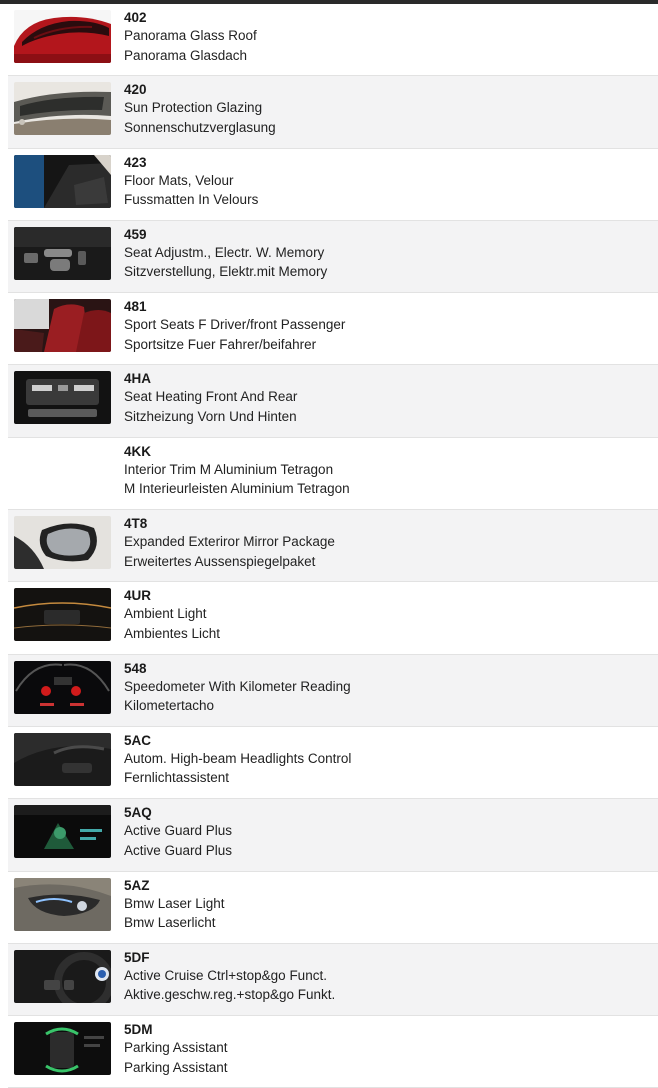 The width and height of the screenshot is (658, 1088). Describe the element at coordinates (135, 90) in the screenshot. I see `option-code: 420` at that location.